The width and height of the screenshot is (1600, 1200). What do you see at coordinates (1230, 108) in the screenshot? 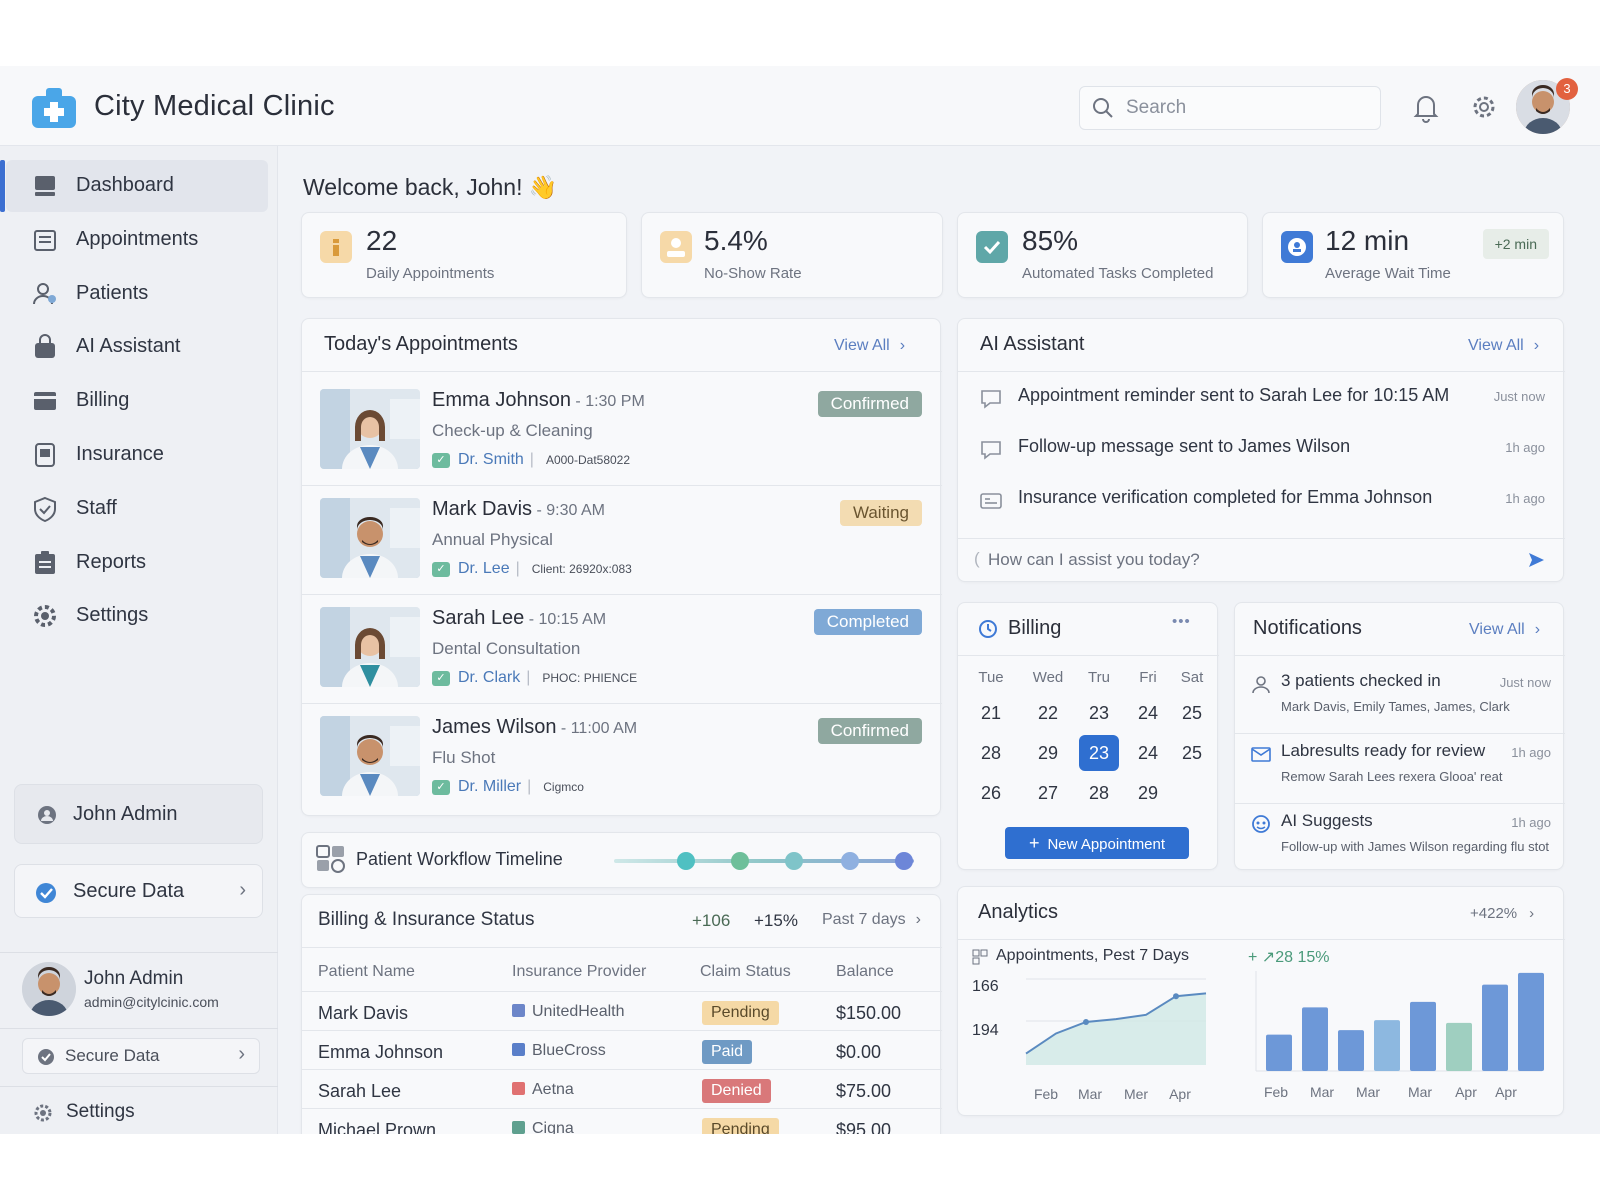
I see `search-input: Search` at bounding box center [1230, 108].